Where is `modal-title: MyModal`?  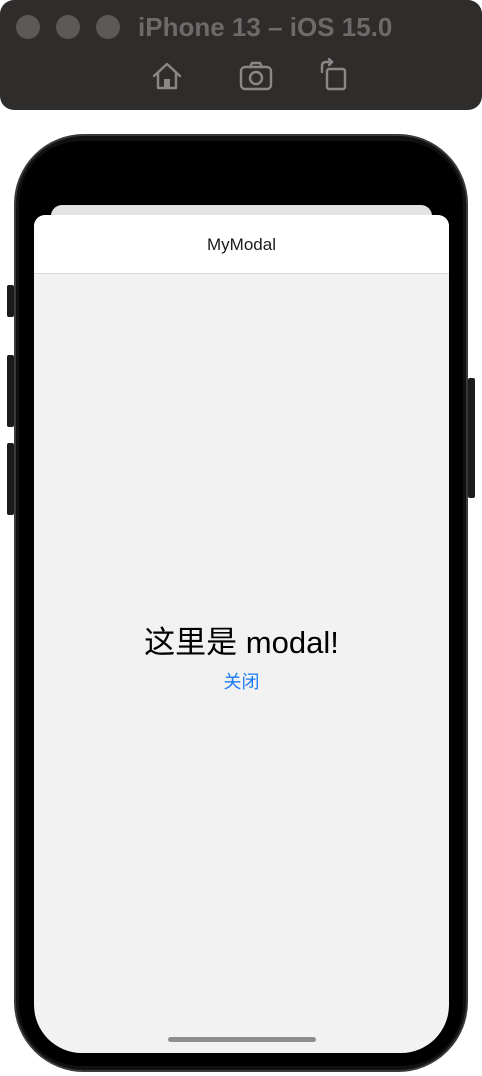
modal-title: MyModal is located at coordinates (241, 244).